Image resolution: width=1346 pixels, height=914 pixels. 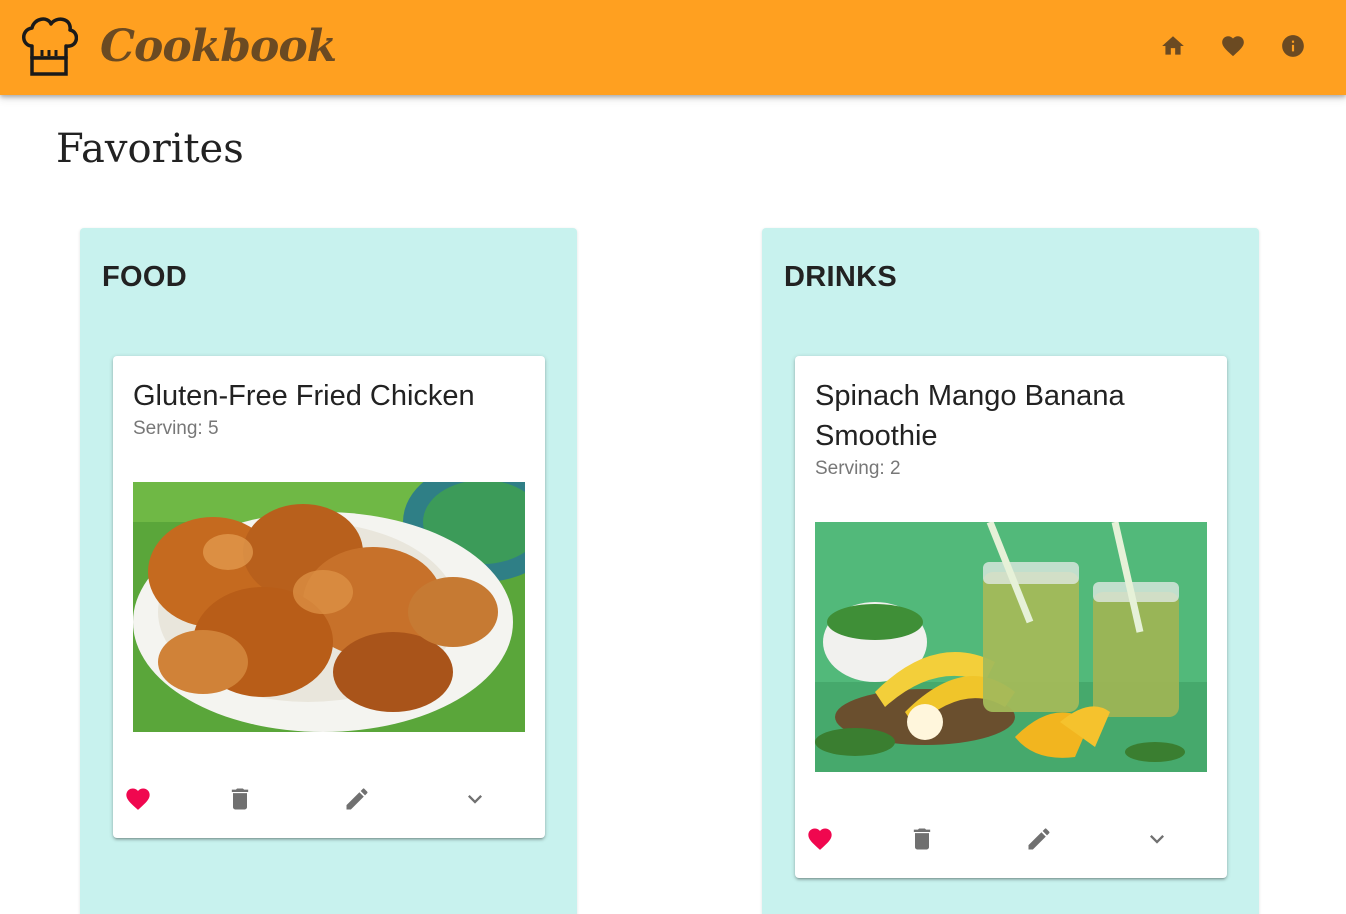 I want to click on smoothie-photo, so click(x=1011, y=647).